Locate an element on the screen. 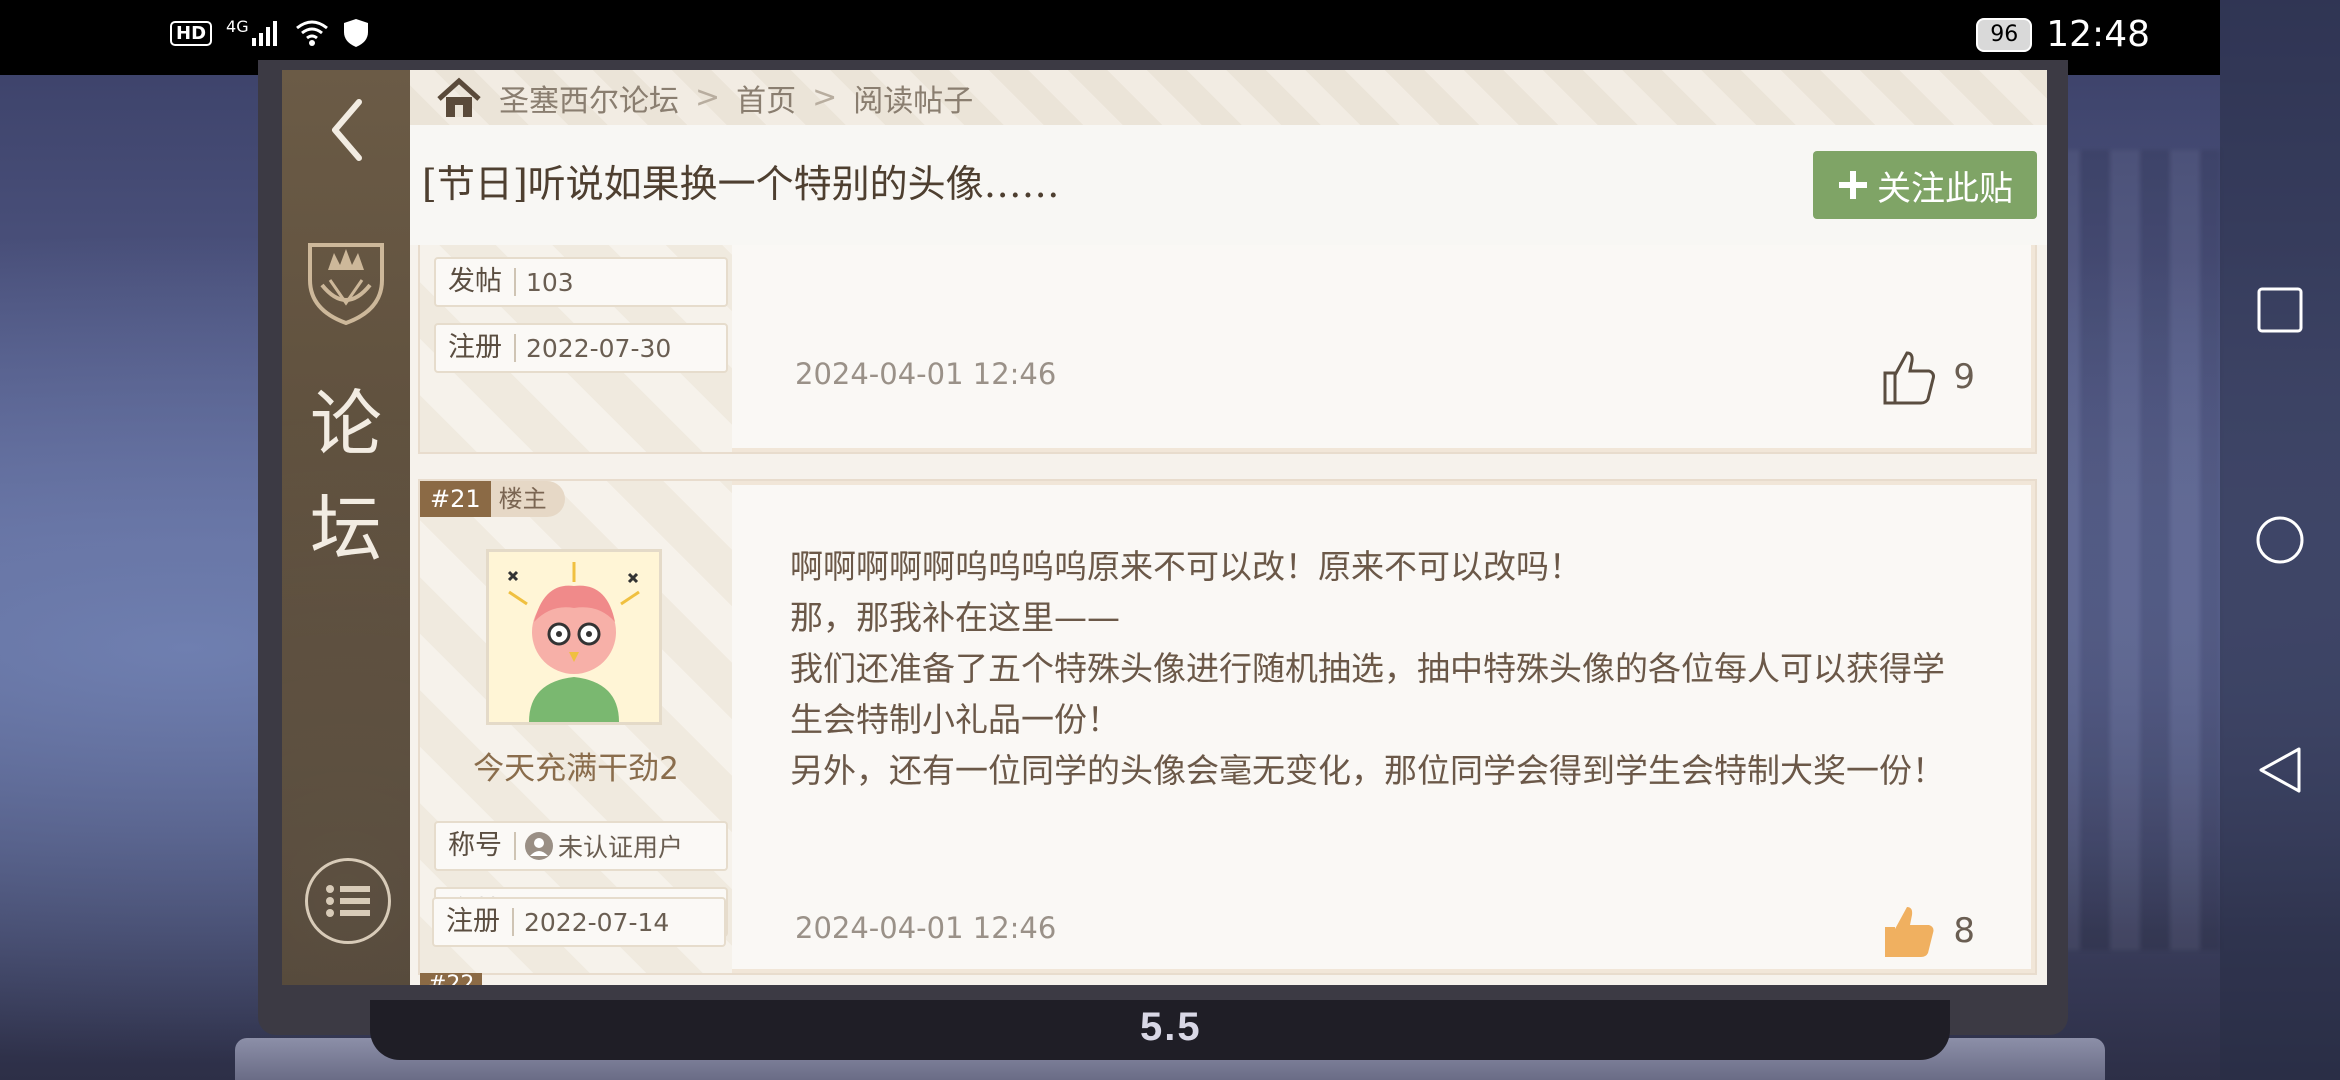  like-button: 9 is located at coordinates (1927, 377).